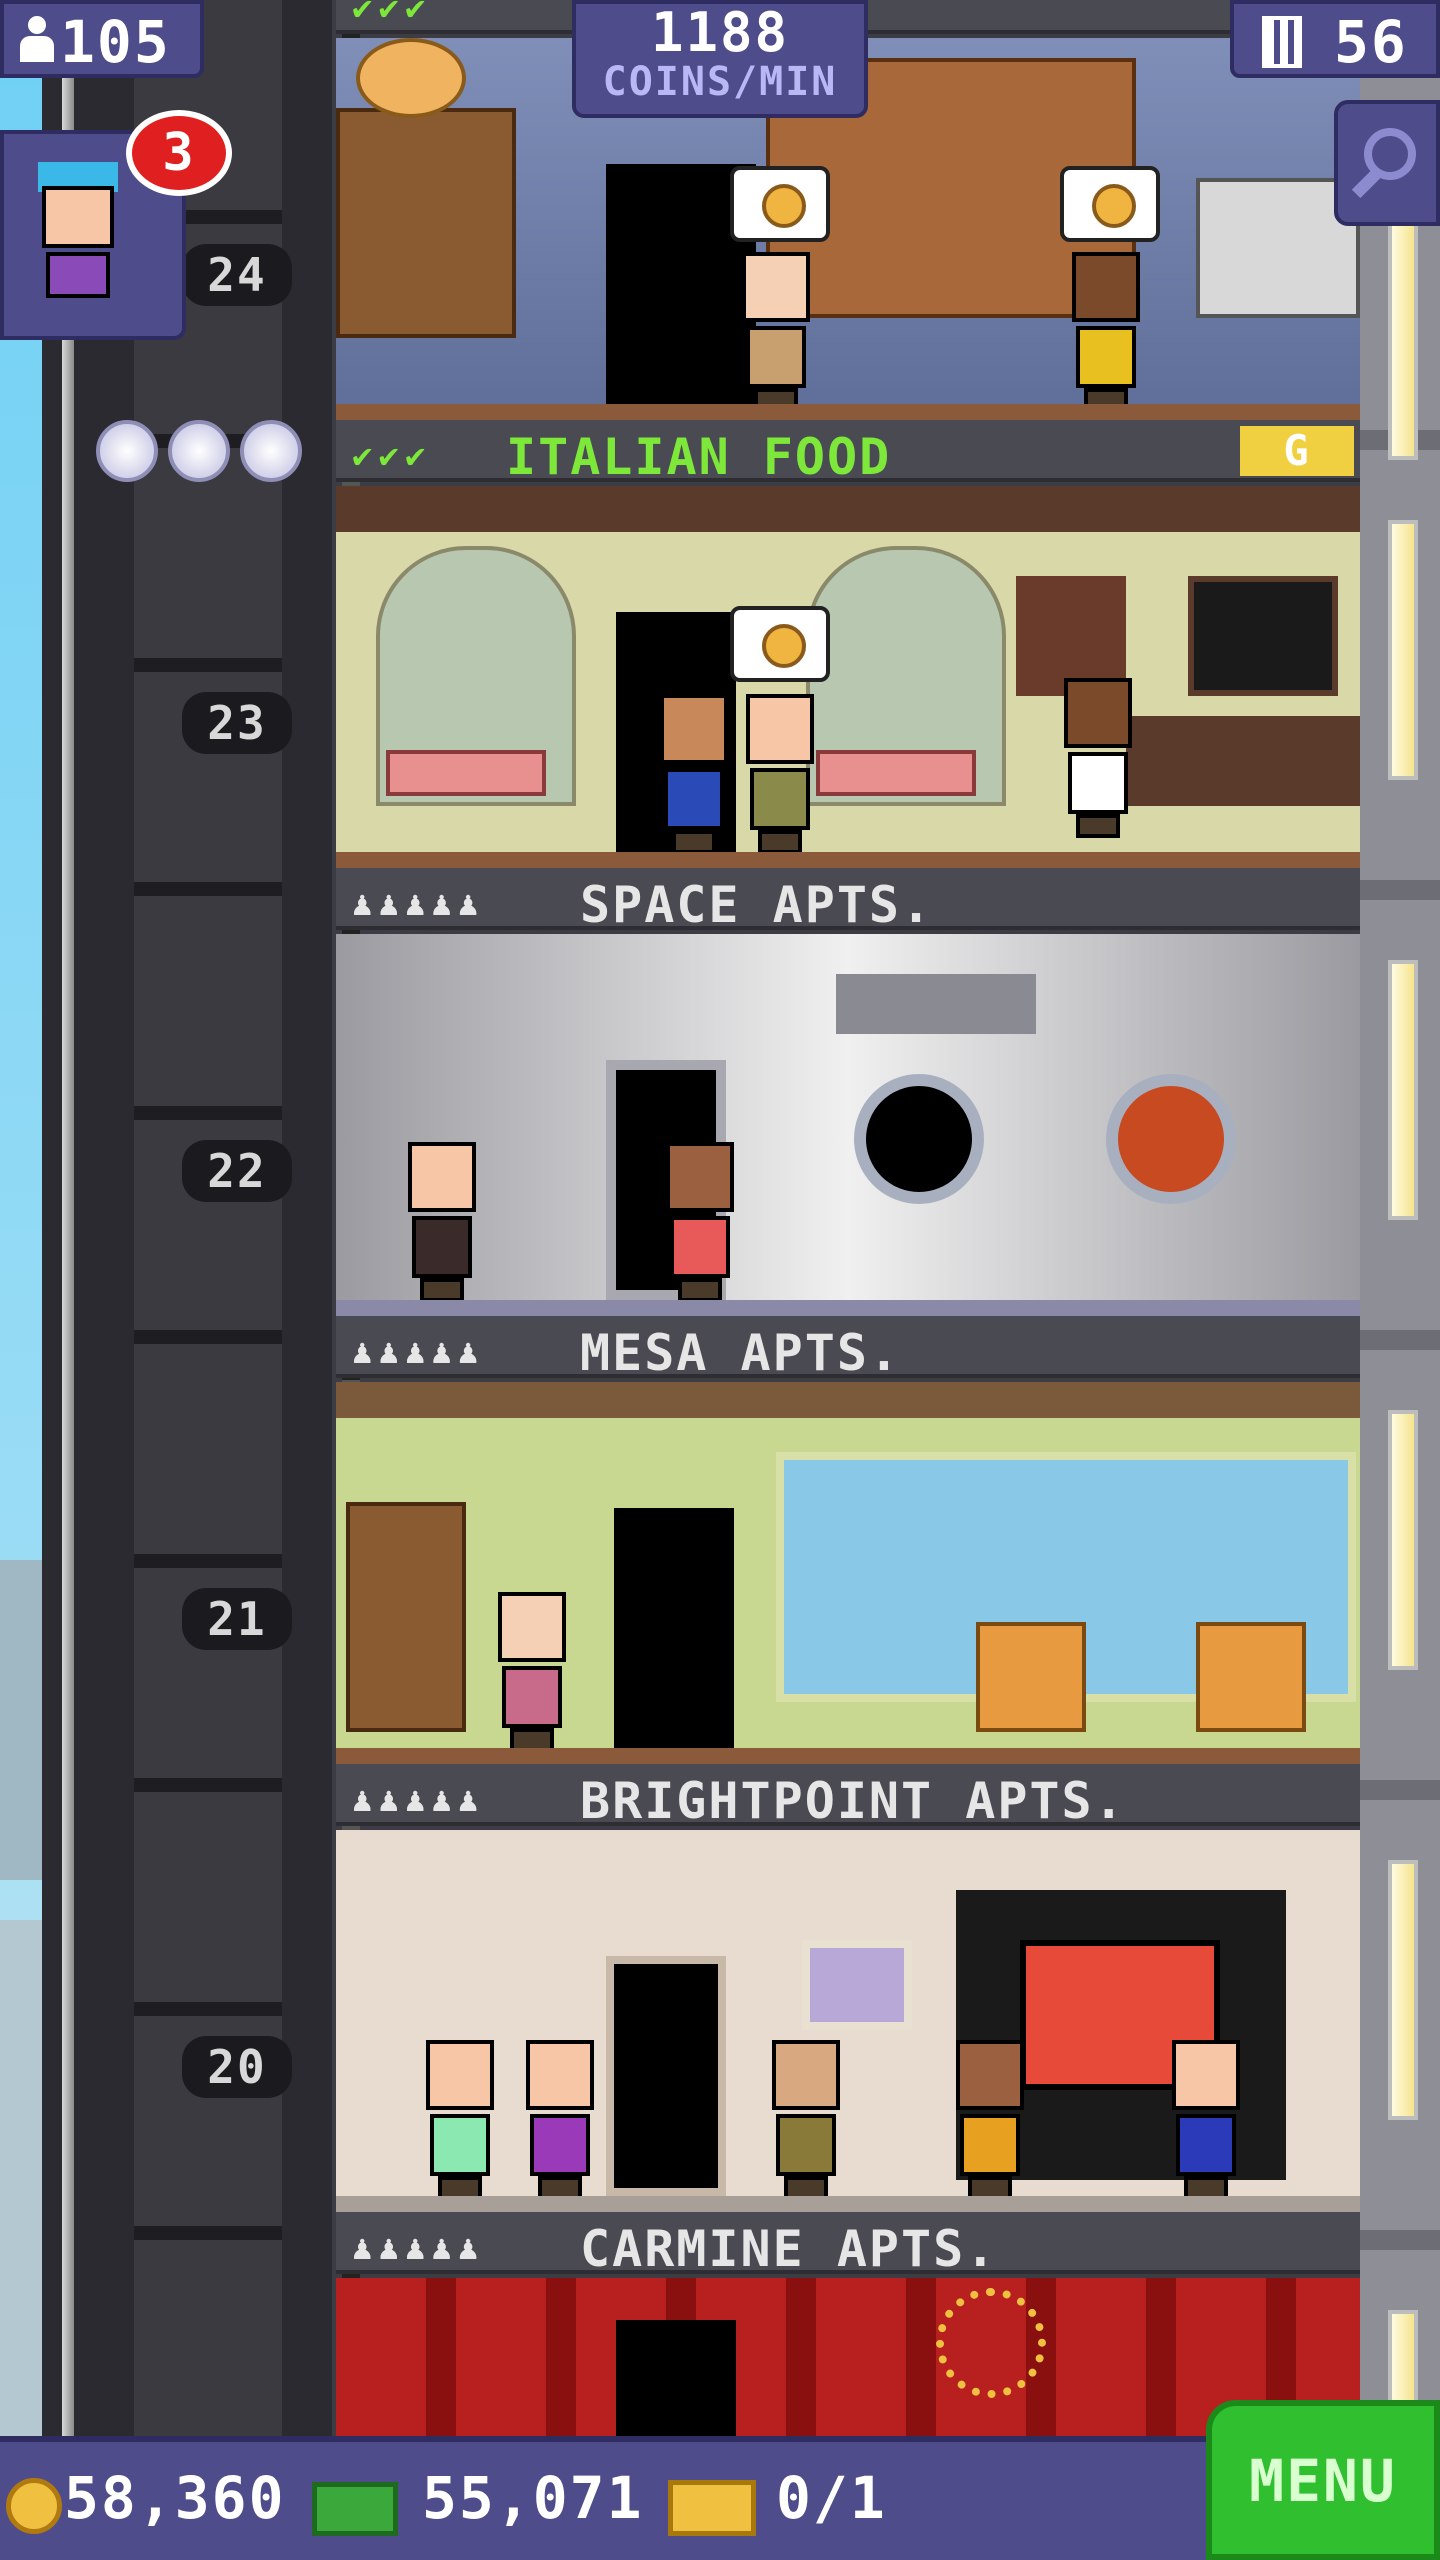 The height and width of the screenshot is (2560, 1440). Describe the element at coordinates (392, 14) in the screenshot. I see `stock-checks: ✔✔✔` at that location.